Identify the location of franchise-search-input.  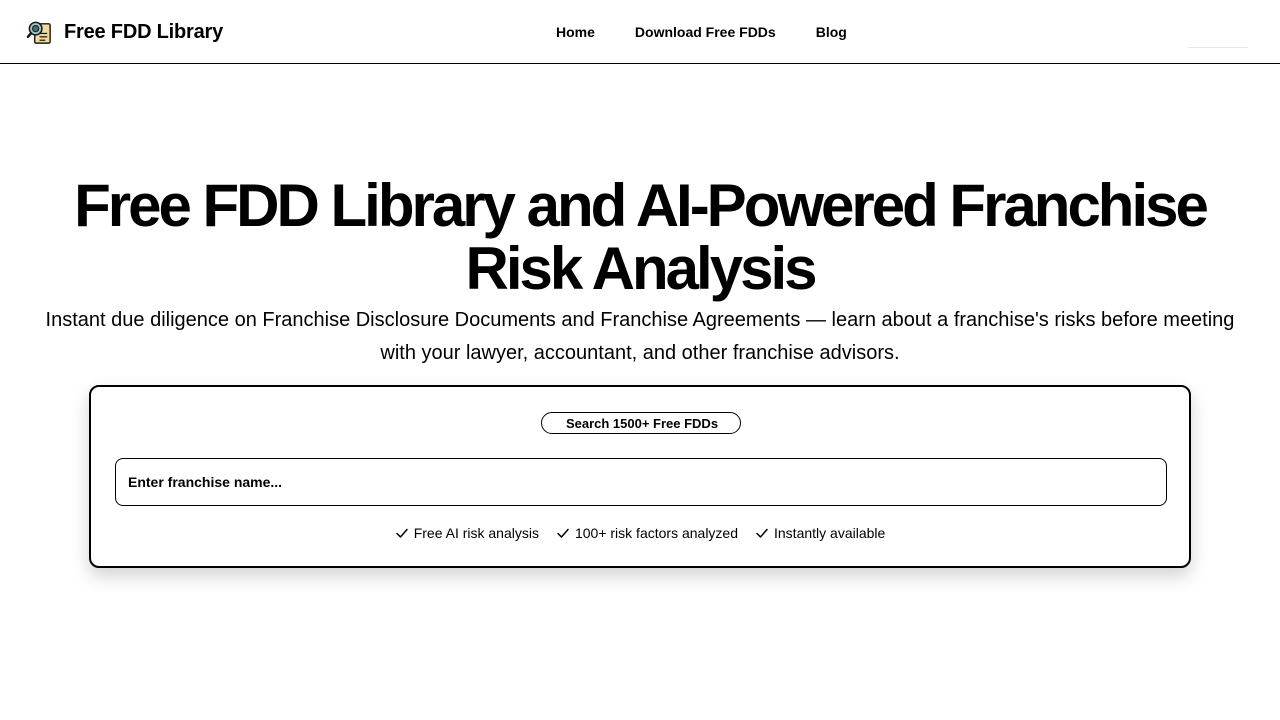
(641, 482).